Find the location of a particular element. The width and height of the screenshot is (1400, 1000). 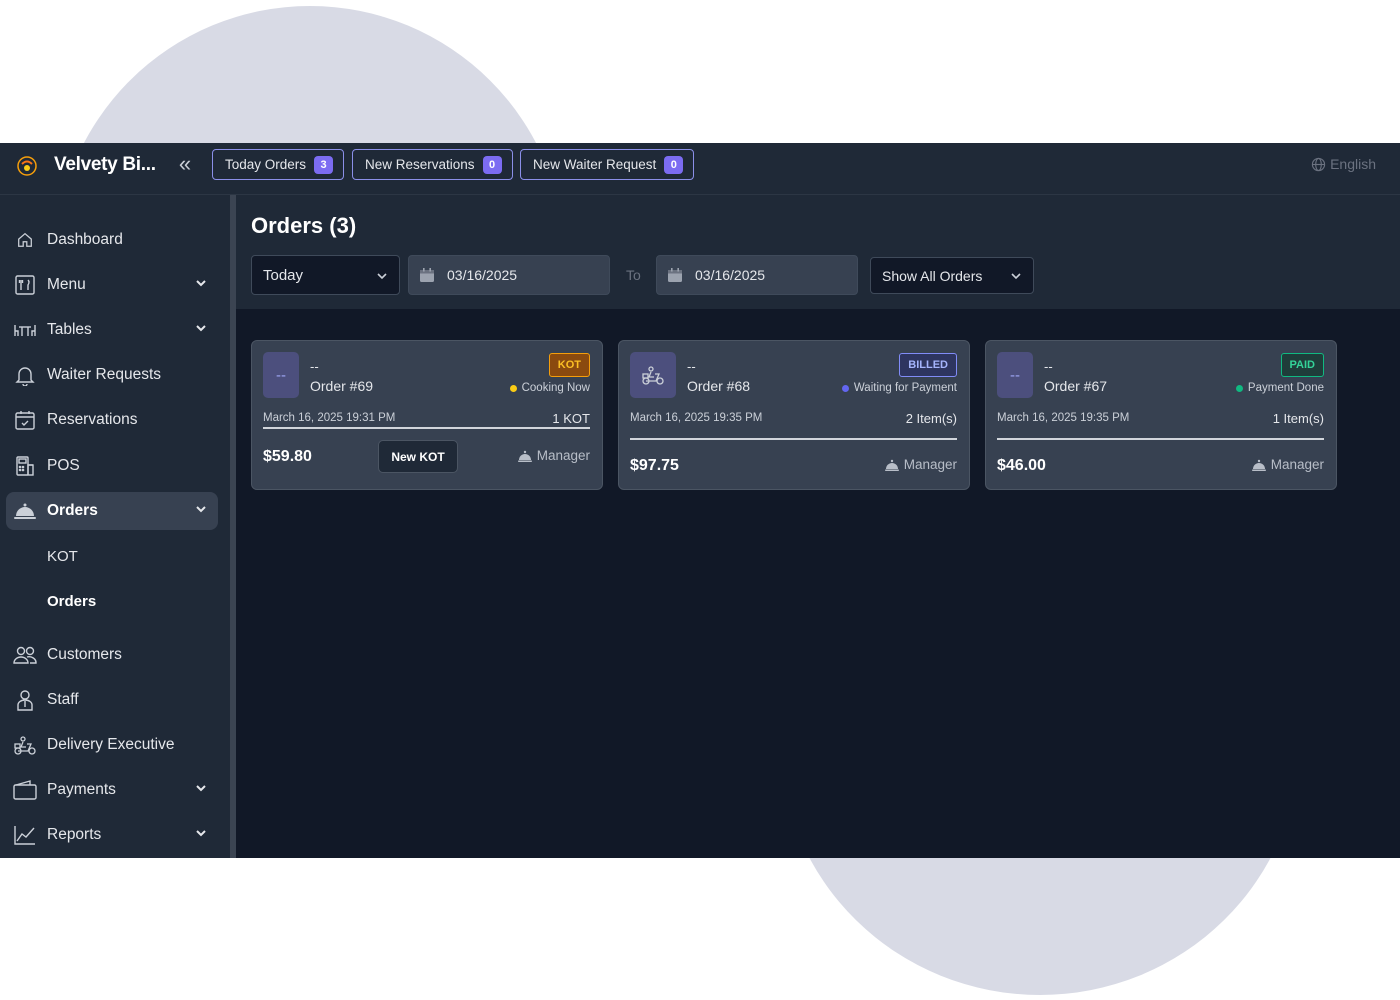

order-status-text: Waiting for Payment is located at coordinates (905, 388).